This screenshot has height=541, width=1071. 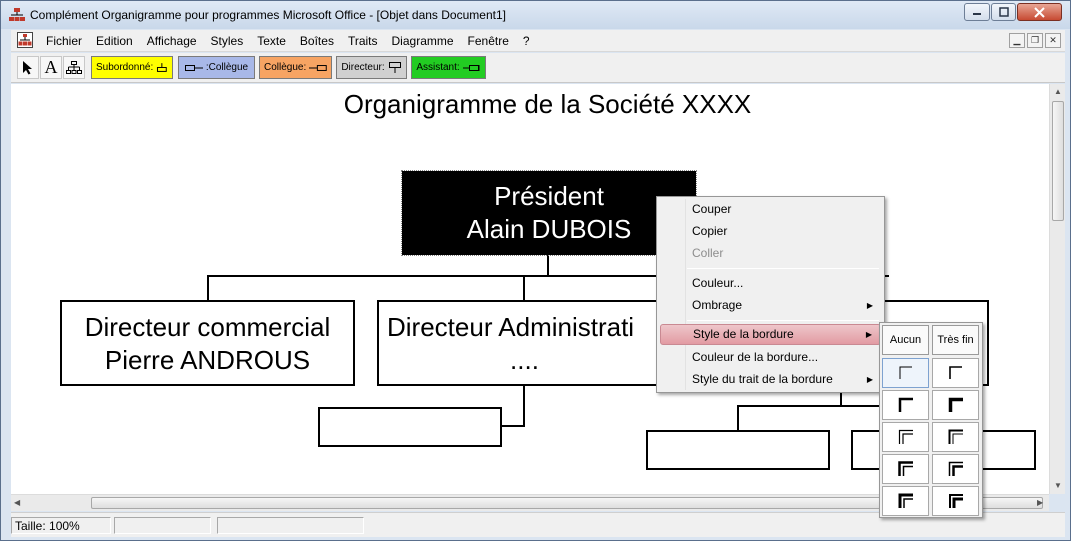 I want to click on org-chart-title: Organigramme de la Société XXXX, so click(x=530, y=104).